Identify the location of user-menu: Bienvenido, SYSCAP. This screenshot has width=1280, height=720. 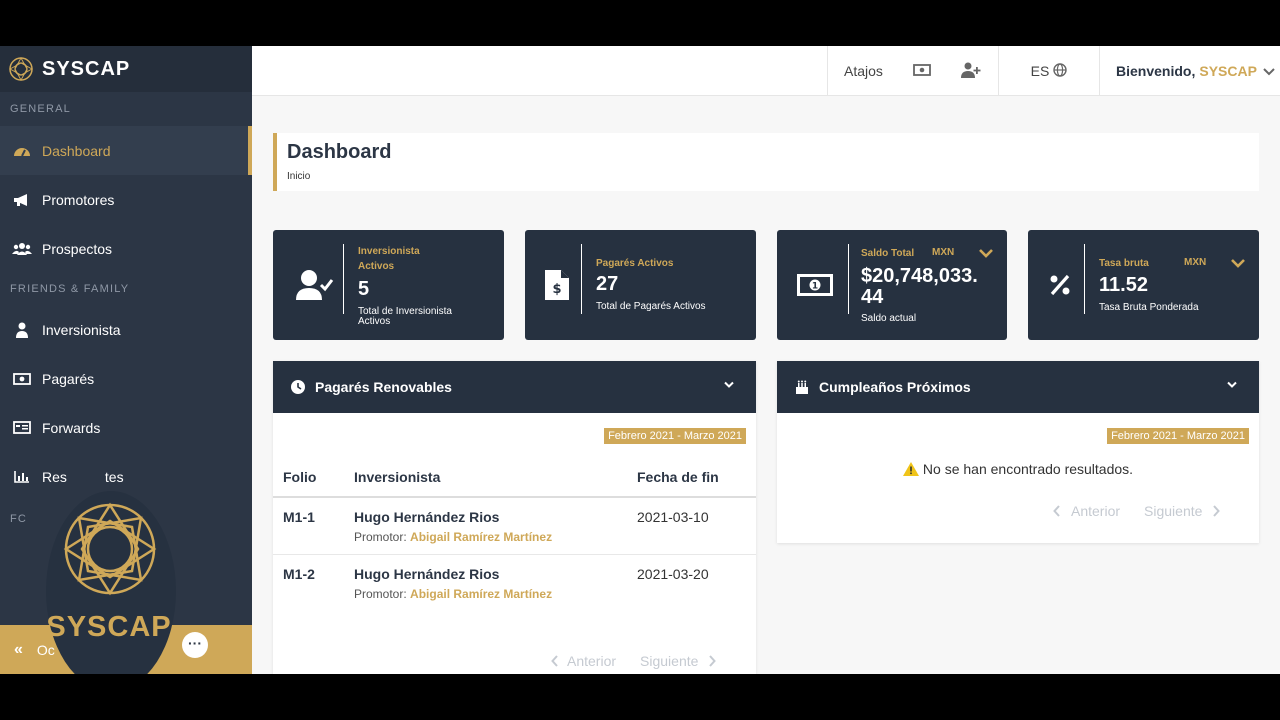
(1189, 71).